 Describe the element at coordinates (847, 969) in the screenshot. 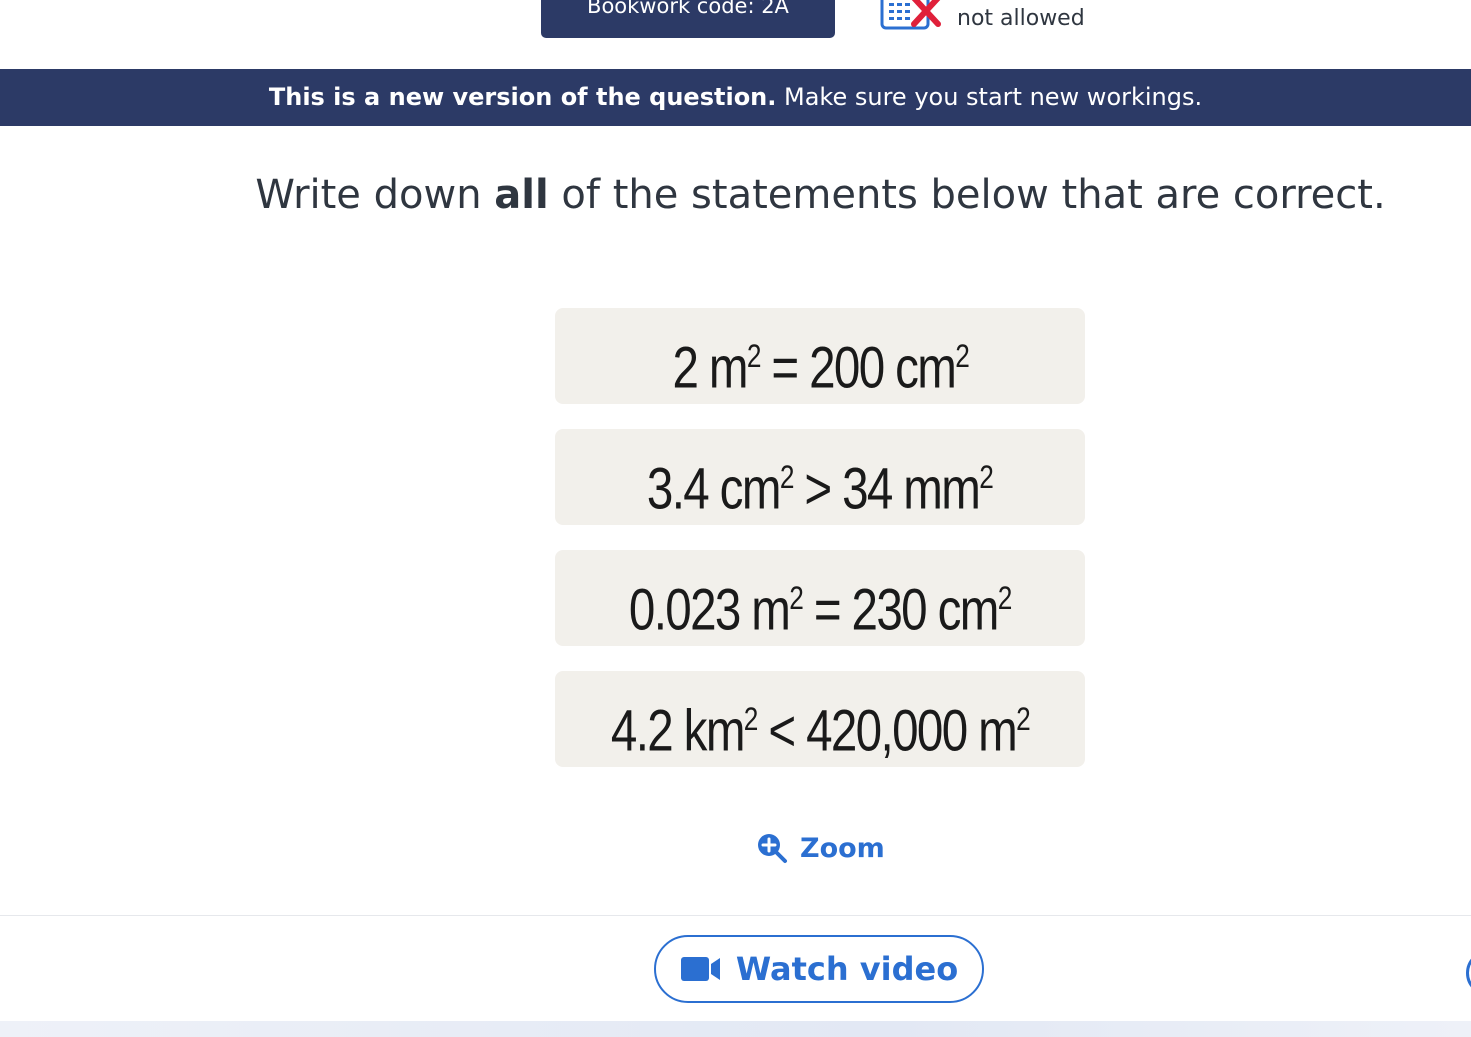

I see `watch-video-label: Watch video` at that location.